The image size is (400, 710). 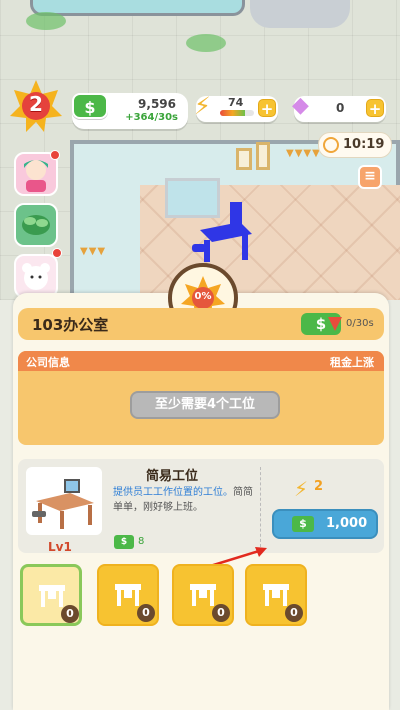 What do you see at coordinates (201, 324) in the screenshot?
I see `room-header: 103办公室 $ 0/30s` at bounding box center [201, 324].